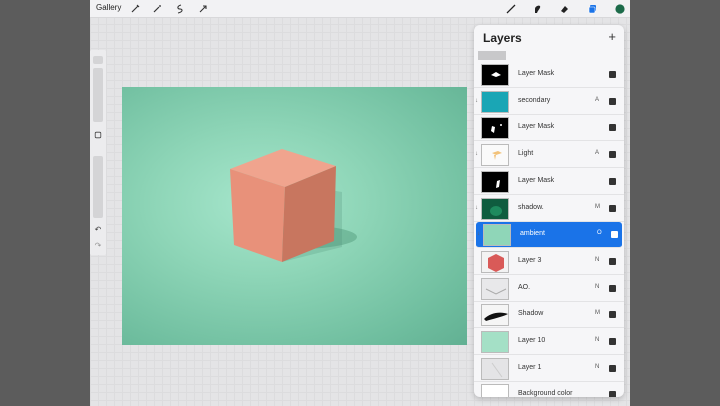 The height and width of the screenshot is (406, 720). Describe the element at coordinates (549, 235) in the screenshot. I see `layer-row: ↓ ambient O` at that location.